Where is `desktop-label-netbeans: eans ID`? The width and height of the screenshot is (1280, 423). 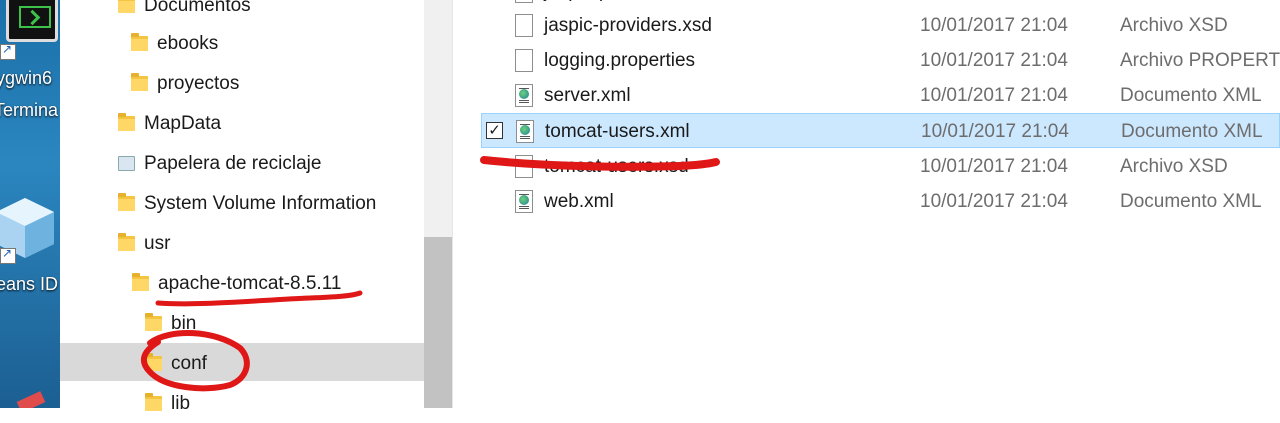 desktop-label-netbeans: eans ID is located at coordinates (29, 284).